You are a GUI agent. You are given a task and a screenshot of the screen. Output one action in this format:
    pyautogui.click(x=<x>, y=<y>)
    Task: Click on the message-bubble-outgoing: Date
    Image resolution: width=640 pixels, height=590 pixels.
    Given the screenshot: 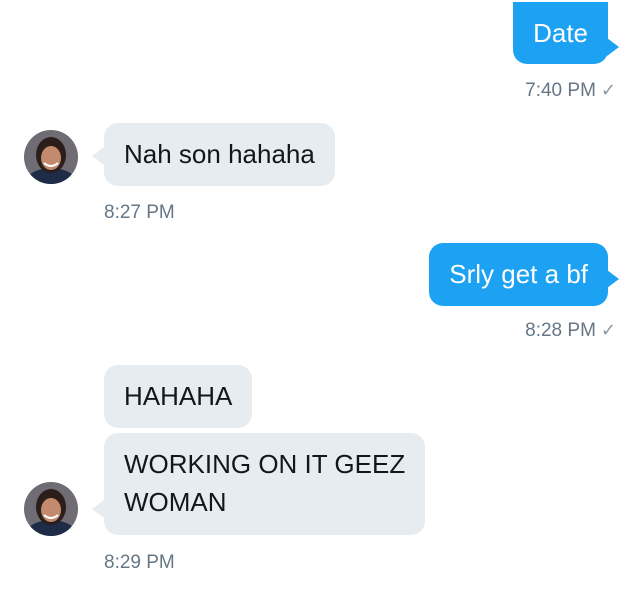 What is the action you would take?
    pyautogui.click(x=560, y=33)
    